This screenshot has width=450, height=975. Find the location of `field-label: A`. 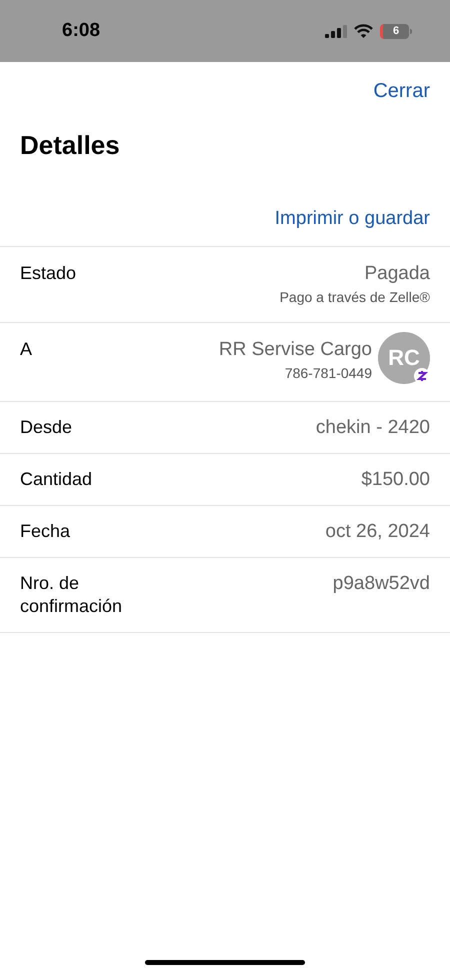

field-label: A is located at coordinates (26, 349).